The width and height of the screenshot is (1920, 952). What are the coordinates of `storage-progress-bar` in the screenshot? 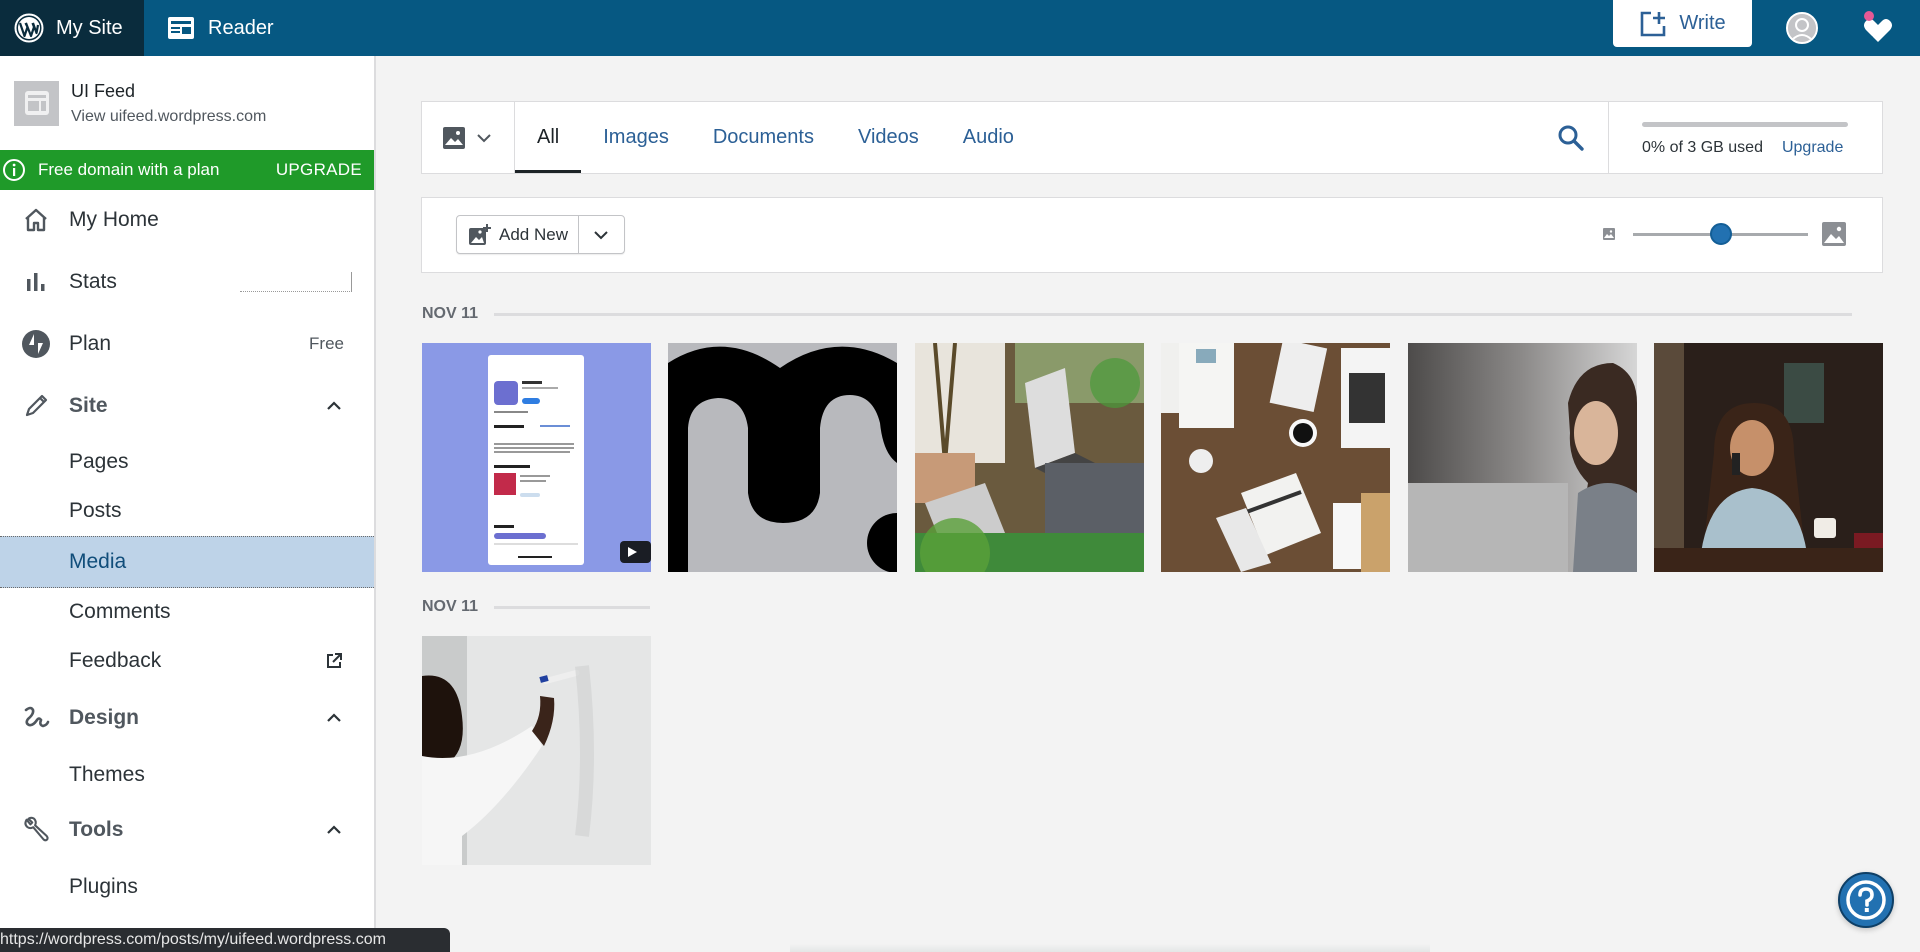 It's located at (1745, 124).